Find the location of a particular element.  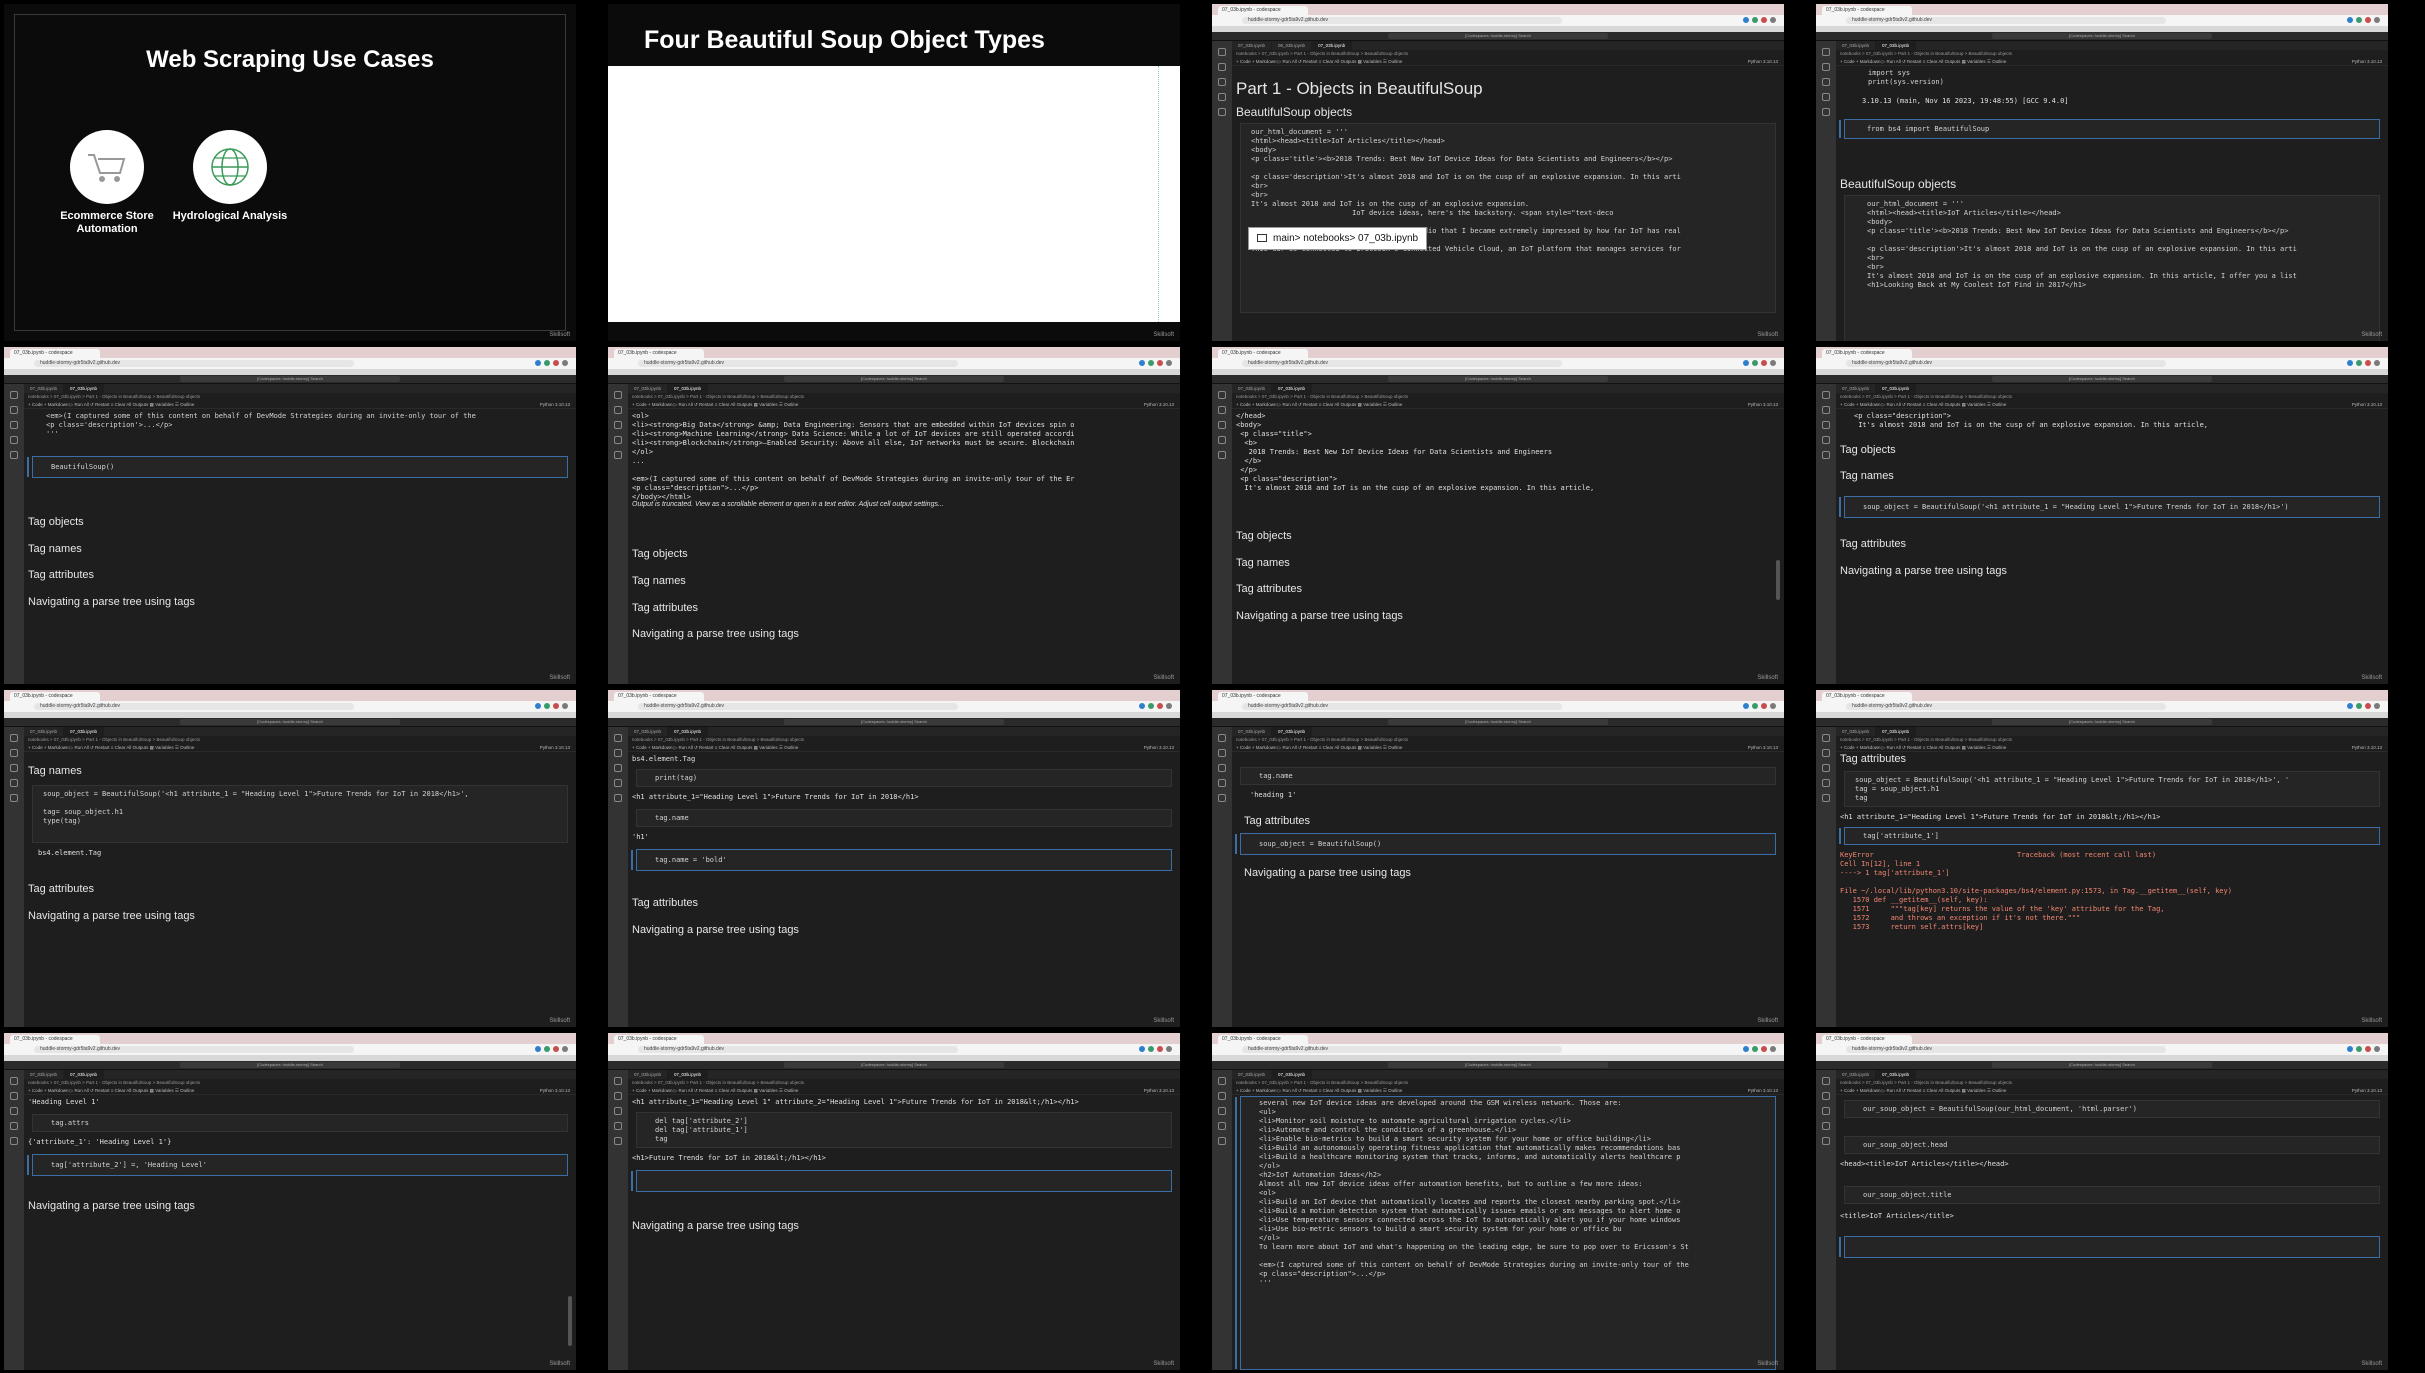

code-text: soup_object = BeautifulSoup() is located at coordinates (1320, 844).